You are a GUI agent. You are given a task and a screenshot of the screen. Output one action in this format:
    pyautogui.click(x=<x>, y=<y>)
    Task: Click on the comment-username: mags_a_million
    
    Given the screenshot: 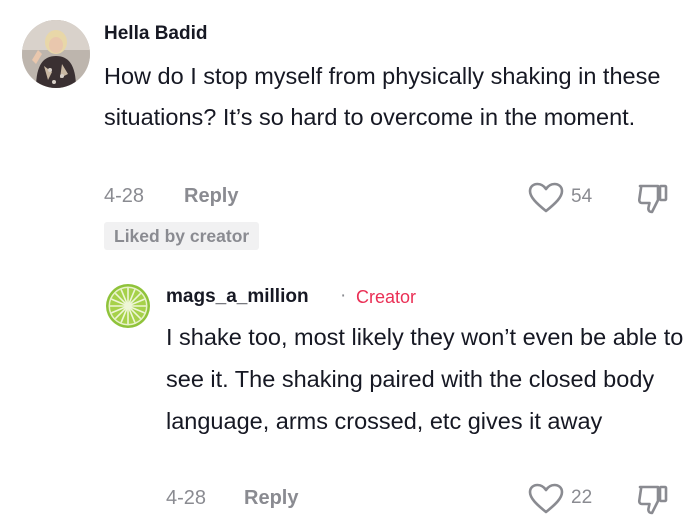 What is the action you would take?
    pyautogui.click(x=237, y=297)
    